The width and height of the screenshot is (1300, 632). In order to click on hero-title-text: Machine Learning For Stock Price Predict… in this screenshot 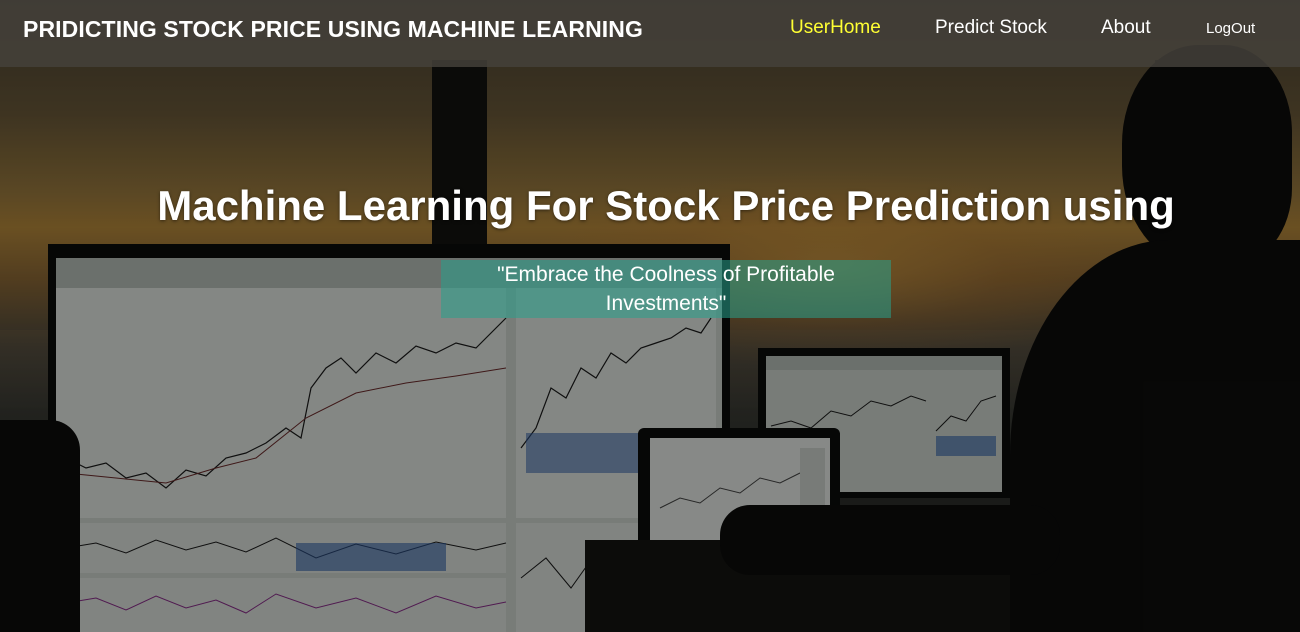, I will do `click(666, 205)`.